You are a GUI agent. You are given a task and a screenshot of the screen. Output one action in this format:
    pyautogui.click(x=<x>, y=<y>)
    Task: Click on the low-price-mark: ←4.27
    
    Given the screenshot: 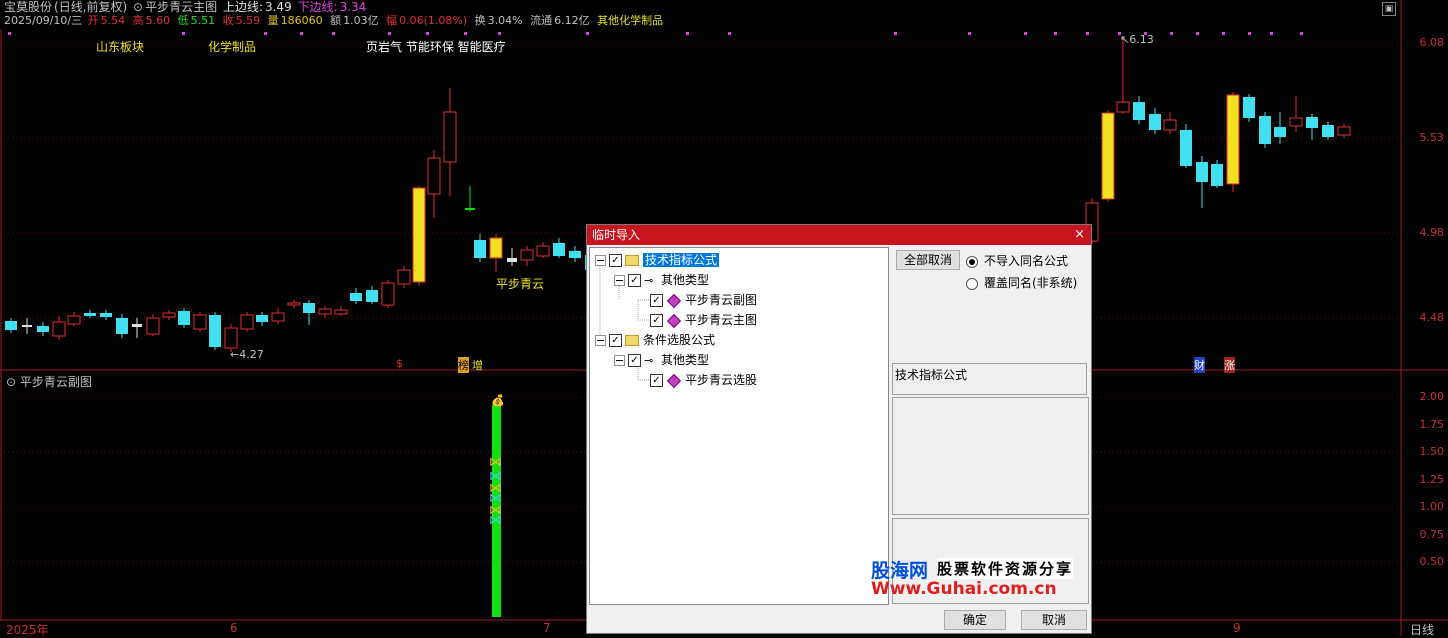 What is the action you would take?
    pyautogui.click(x=247, y=354)
    